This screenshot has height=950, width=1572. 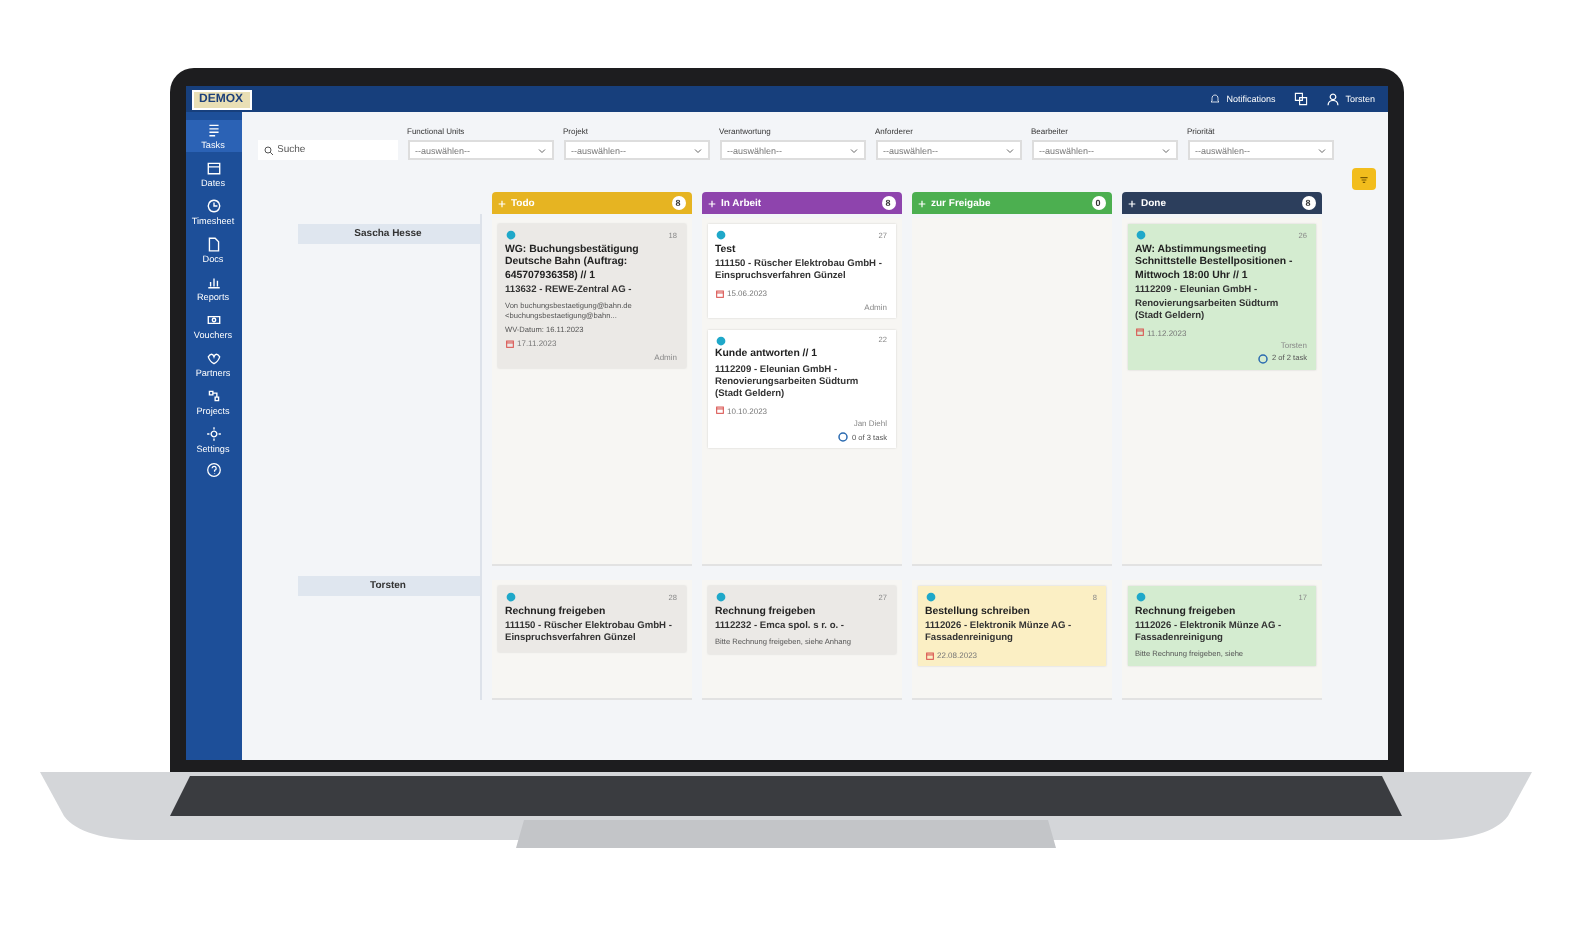 What do you see at coordinates (1332, 99) in the screenshot?
I see `user-icon` at bounding box center [1332, 99].